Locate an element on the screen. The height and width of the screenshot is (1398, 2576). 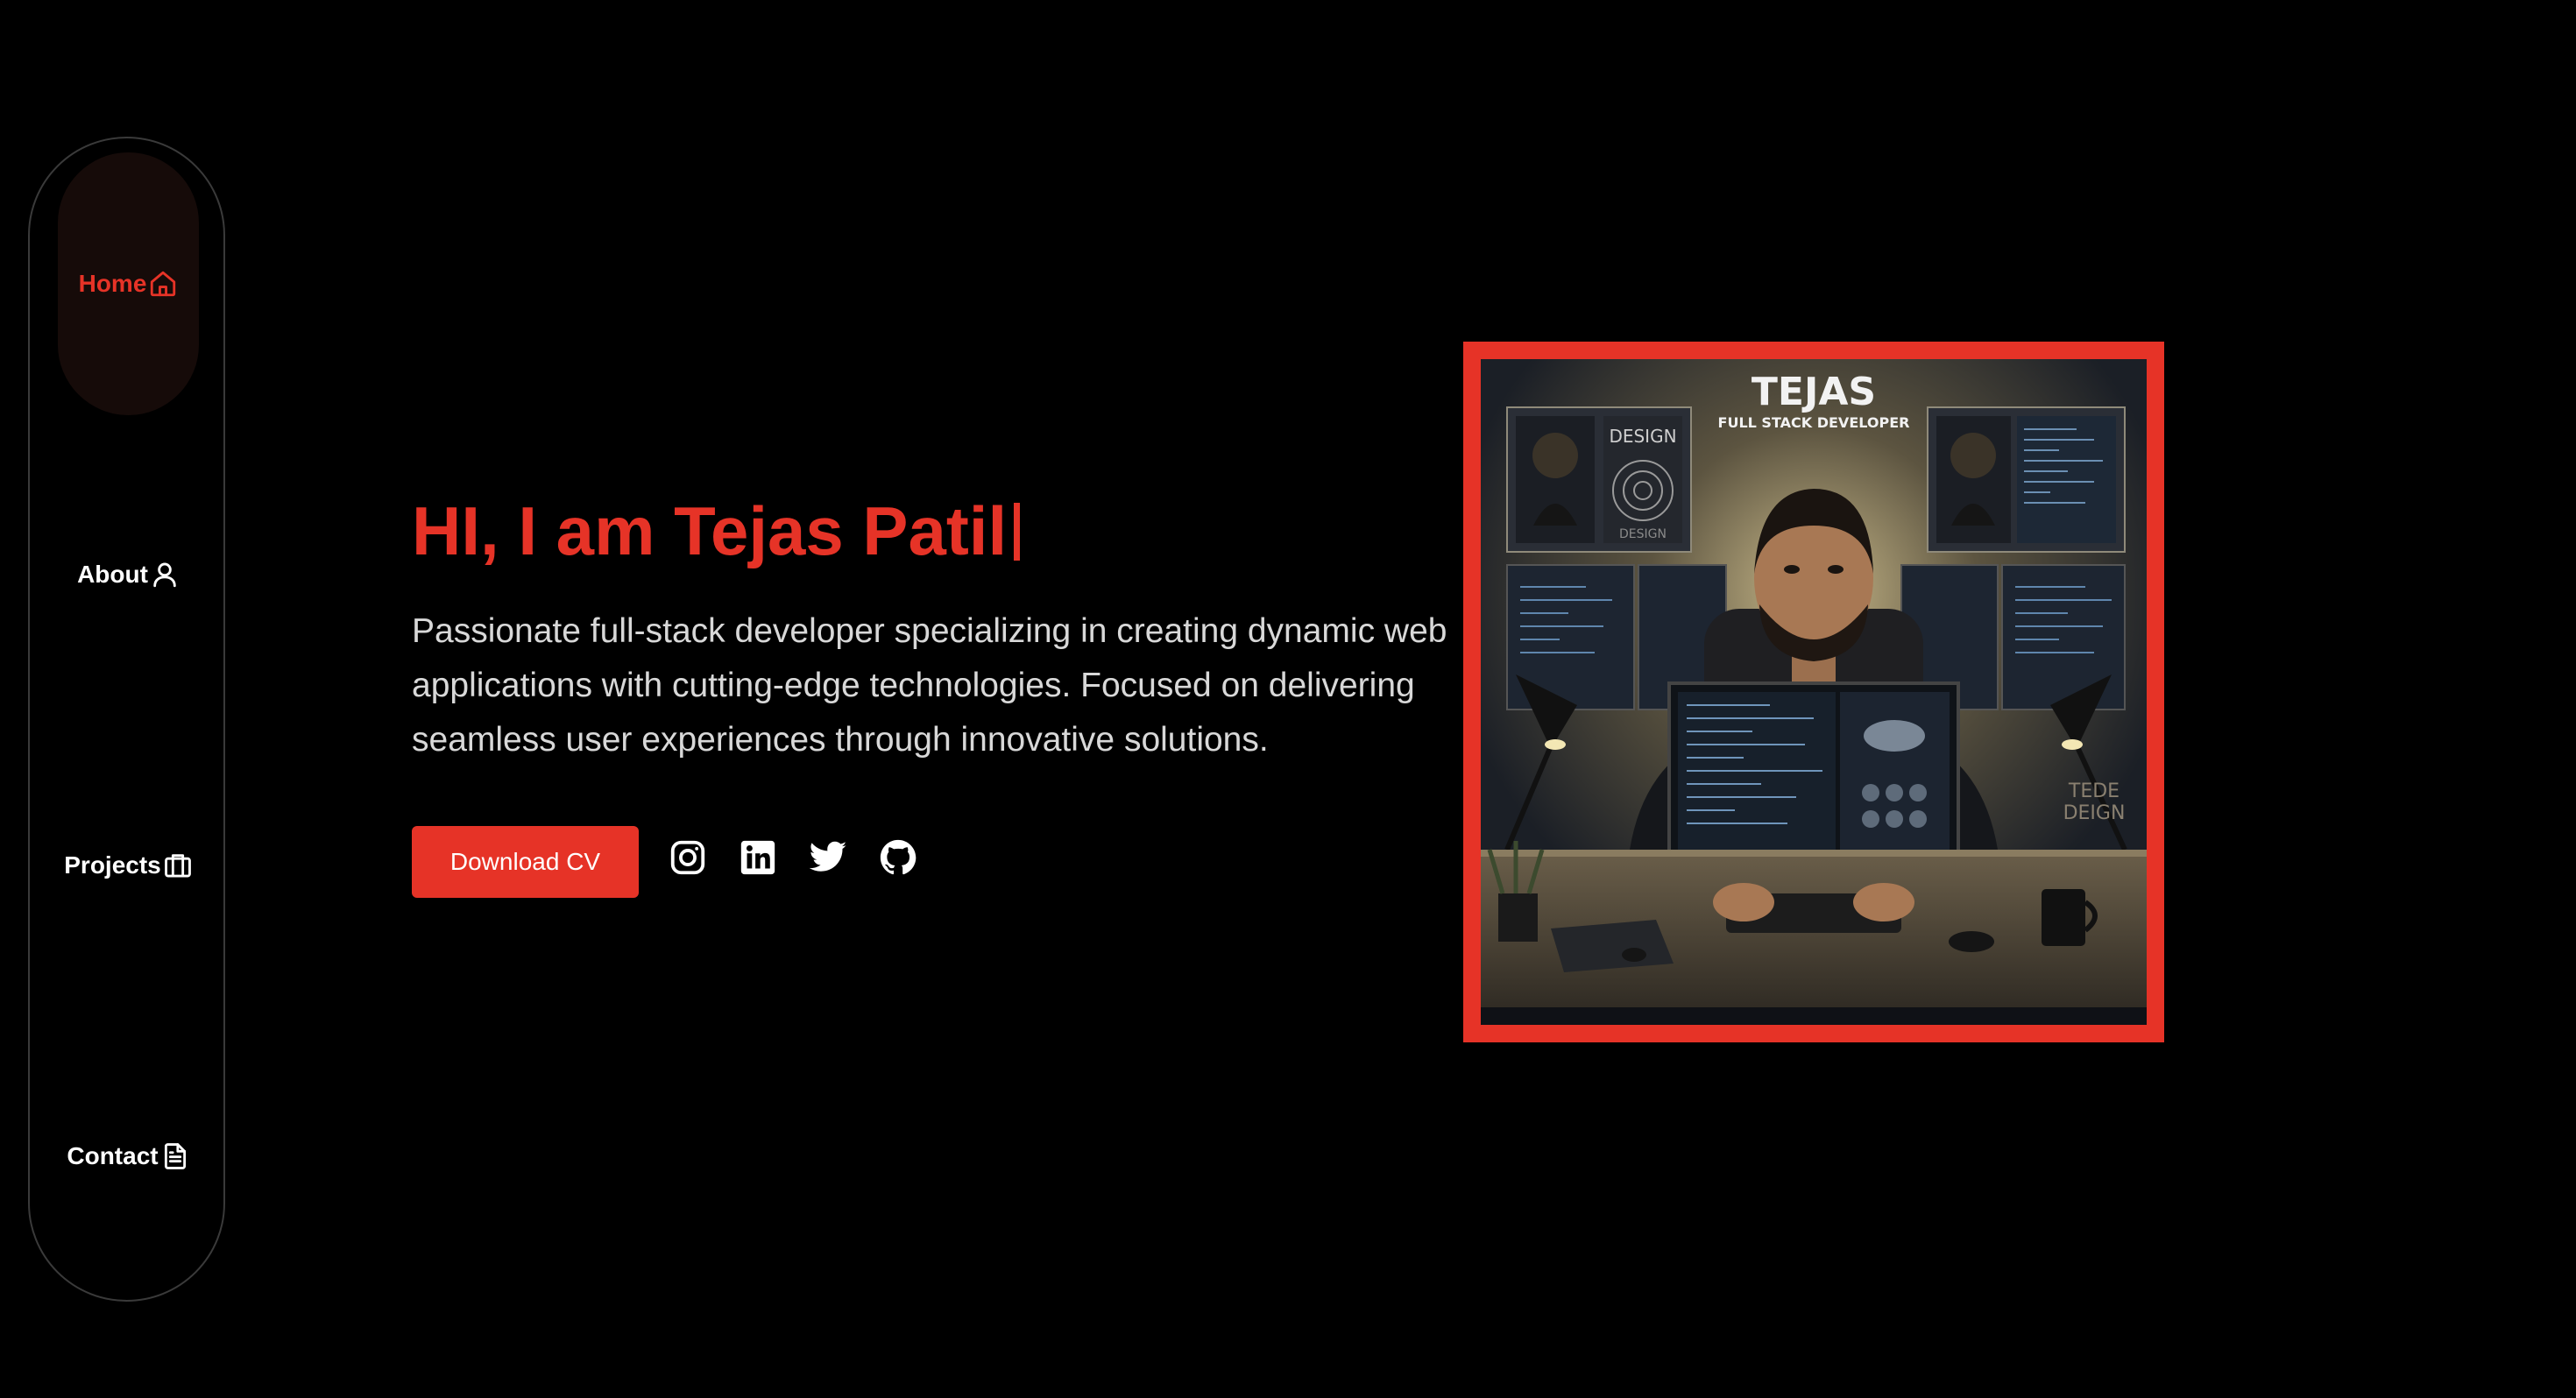
github-icon is located at coordinates (898, 857).